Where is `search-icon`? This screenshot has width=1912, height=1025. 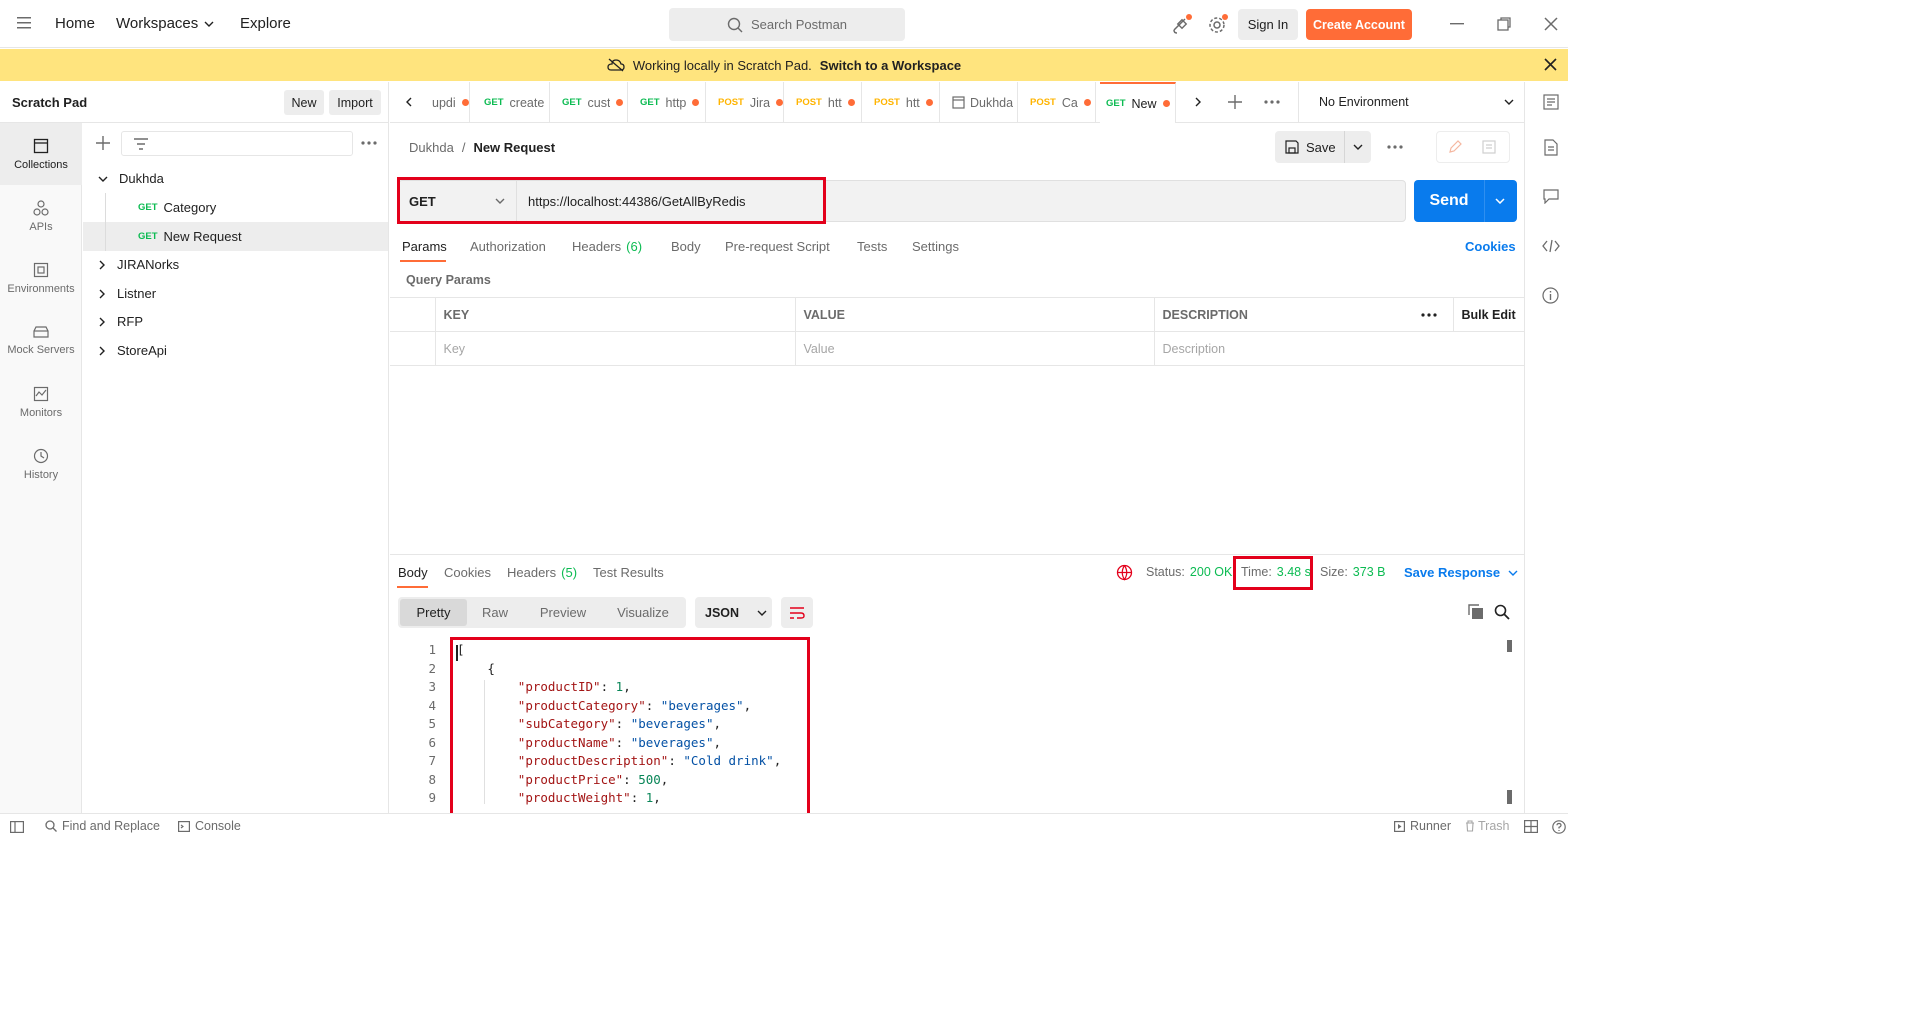 search-icon is located at coordinates (1502, 612).